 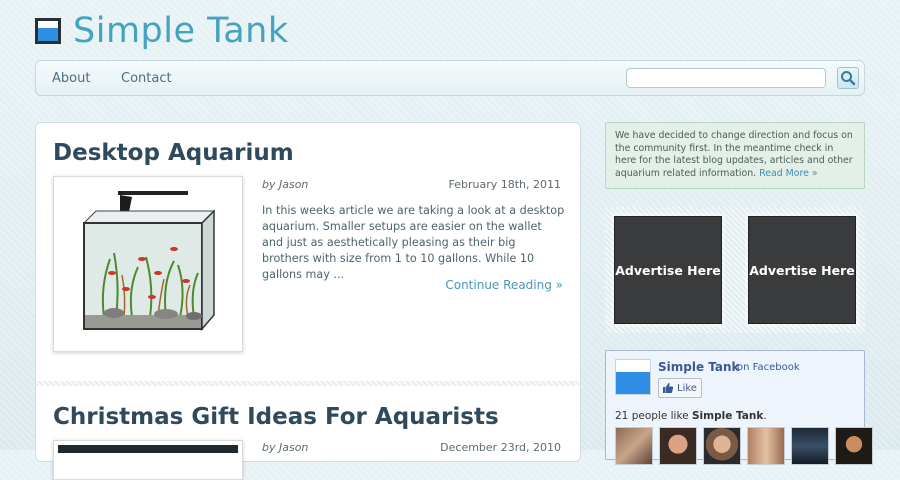 What do you see at coordinates (687, 388) in the screenshot?
I see `like-label: Like` at bounding box center [687, 388].